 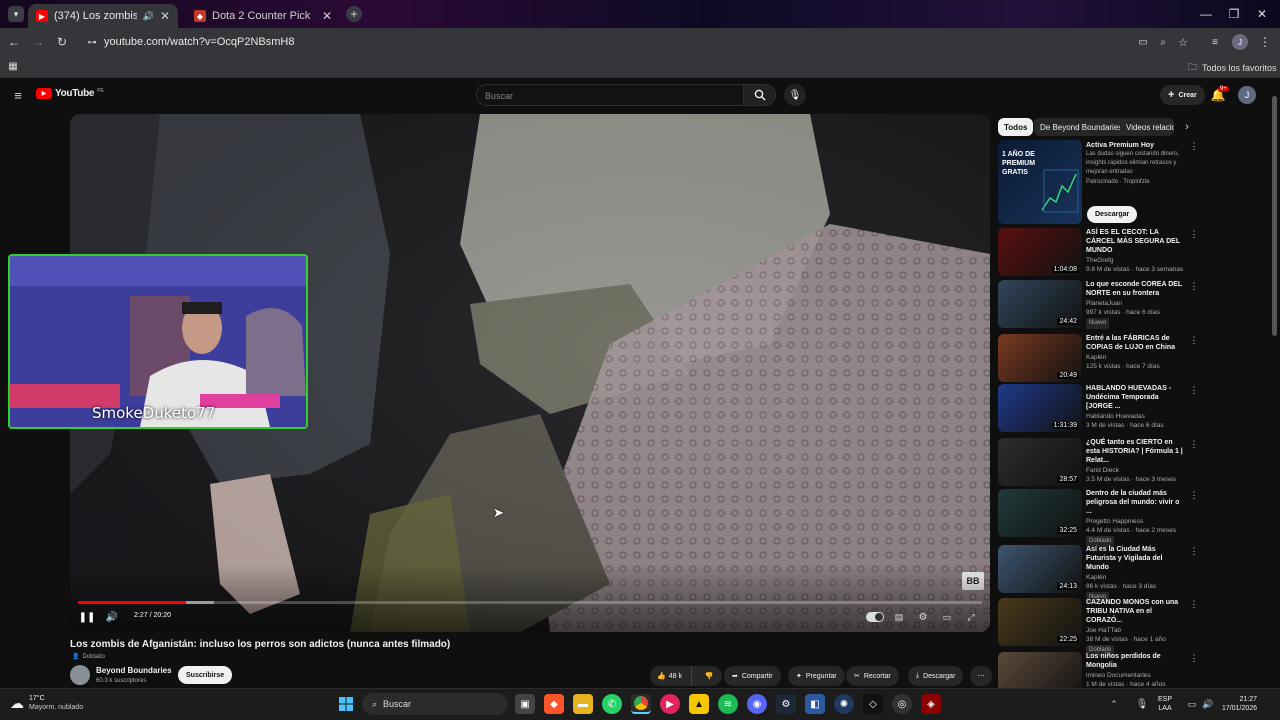 I want to click on video-thumbnail: 24:13, so click(x=1040, y=569).